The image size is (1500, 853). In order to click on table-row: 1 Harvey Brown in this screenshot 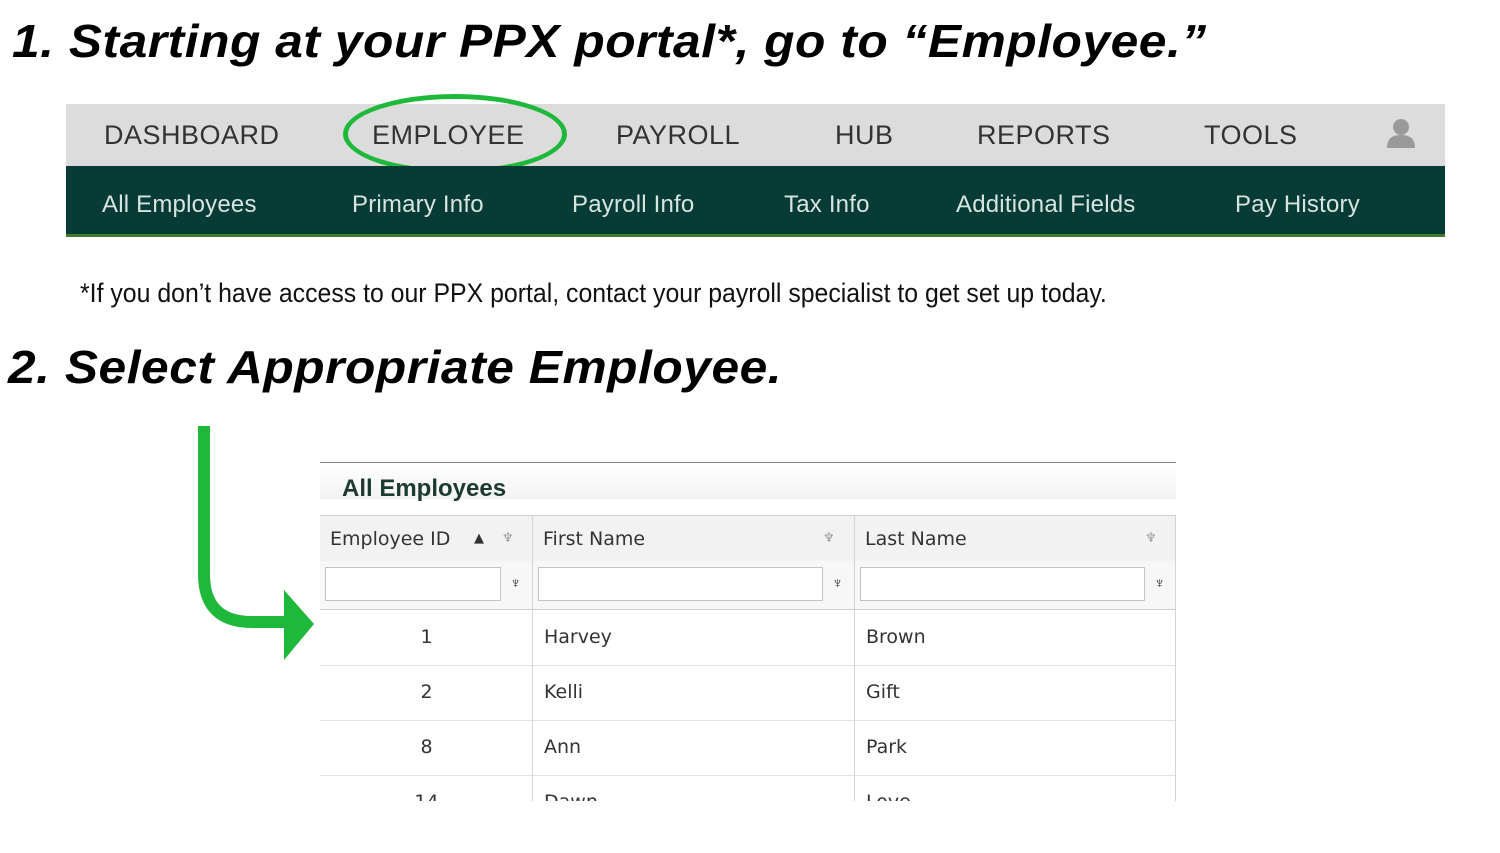, I will do `click(748, 638)`.